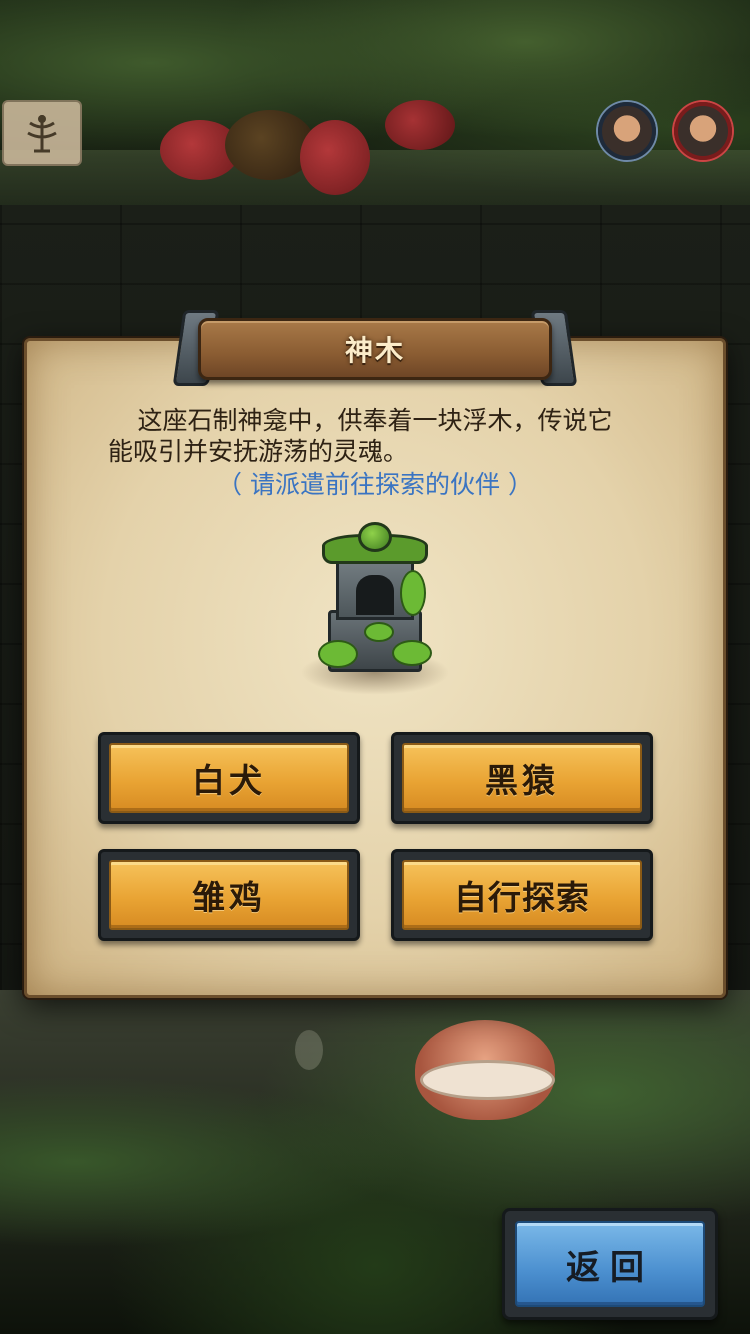 This screenshot has height=1334, width=750. Describe the element at coordinates (487, 1080) in the screenshot. I see `bowl-rim` at that location.